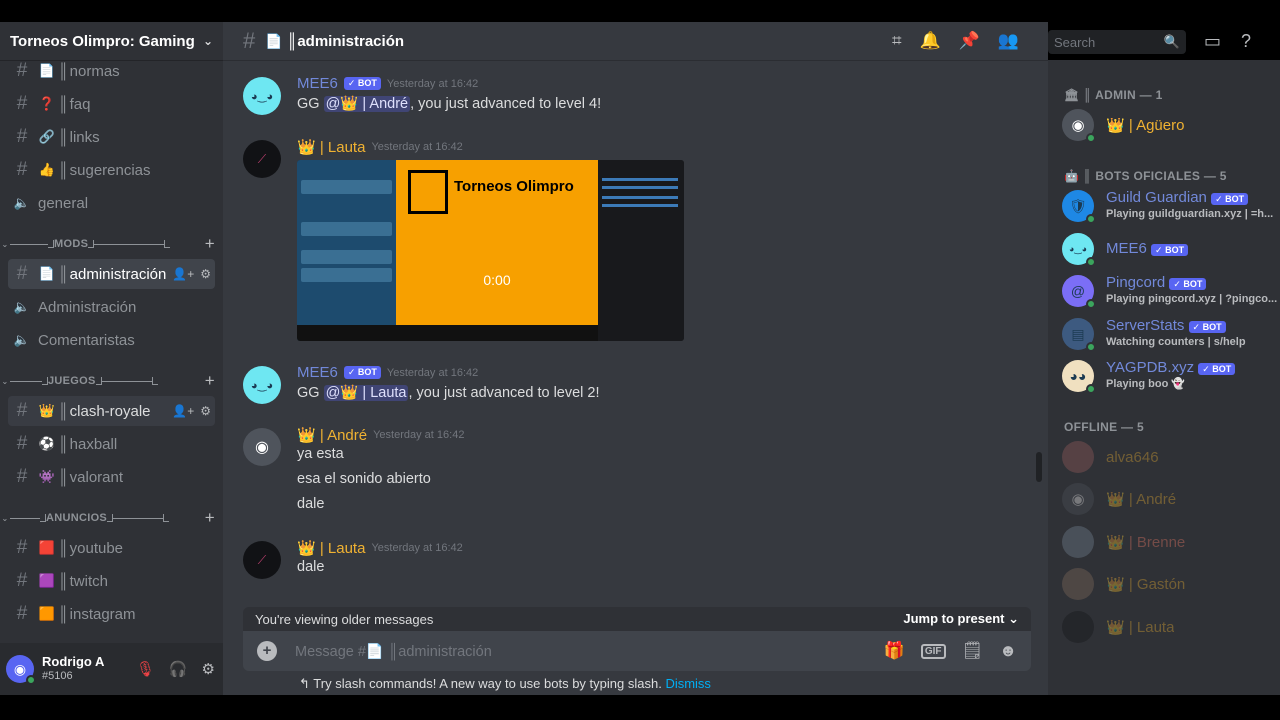 The width and height of the screenshot is (1280, 720). Describe the element at coordinates (111, 340) in the screenshot. I see `channel-item: 🔈 Comentaristas` at that location.